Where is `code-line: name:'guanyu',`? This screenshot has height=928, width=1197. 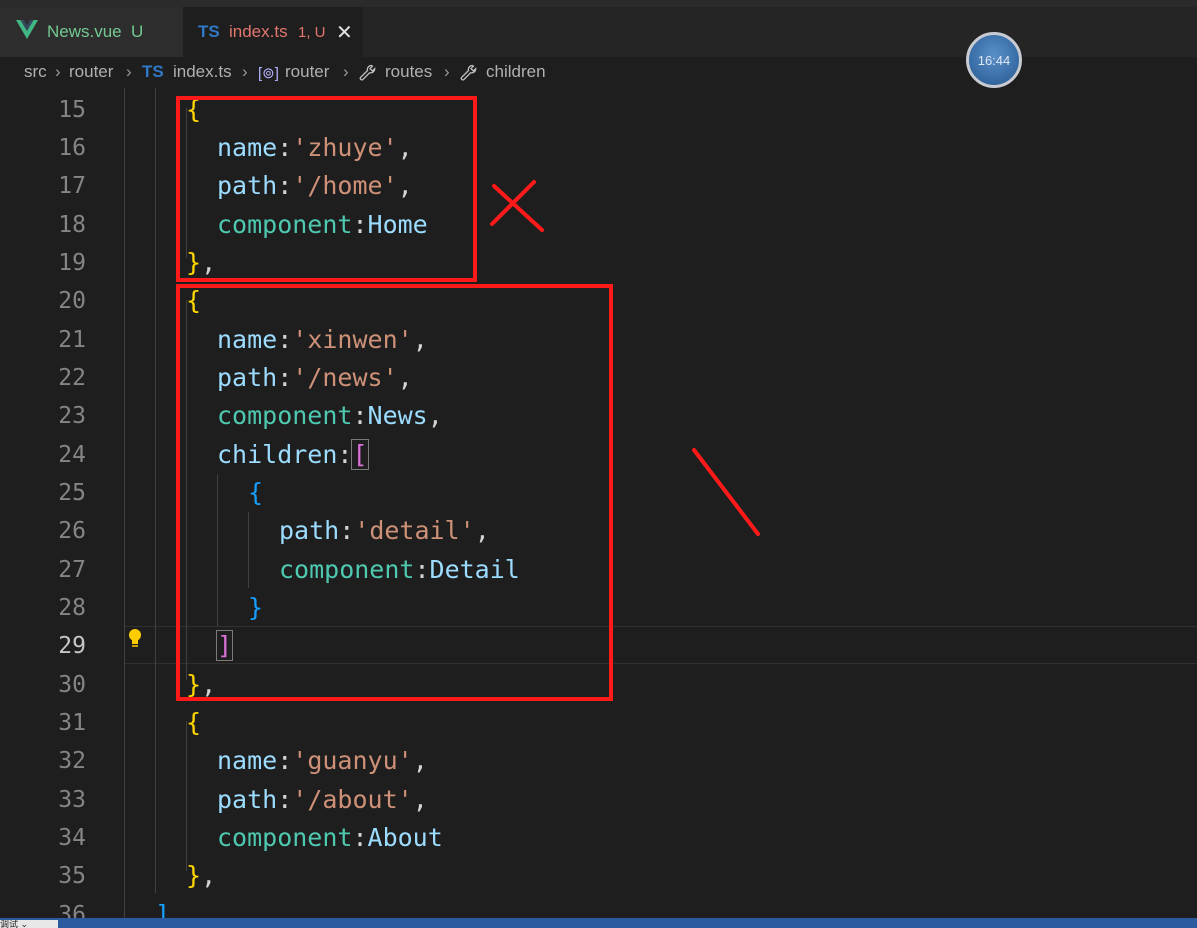 code-line: name:'guanyu', is located at coordinates (322, 760).